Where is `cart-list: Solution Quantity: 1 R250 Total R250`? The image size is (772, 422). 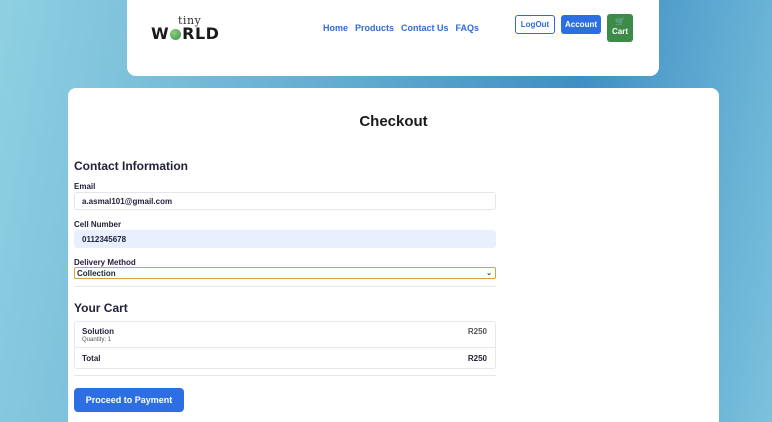
cart-list: Solution Quantity: 1 R250 Total R250 is located at coordinates (285, 345).